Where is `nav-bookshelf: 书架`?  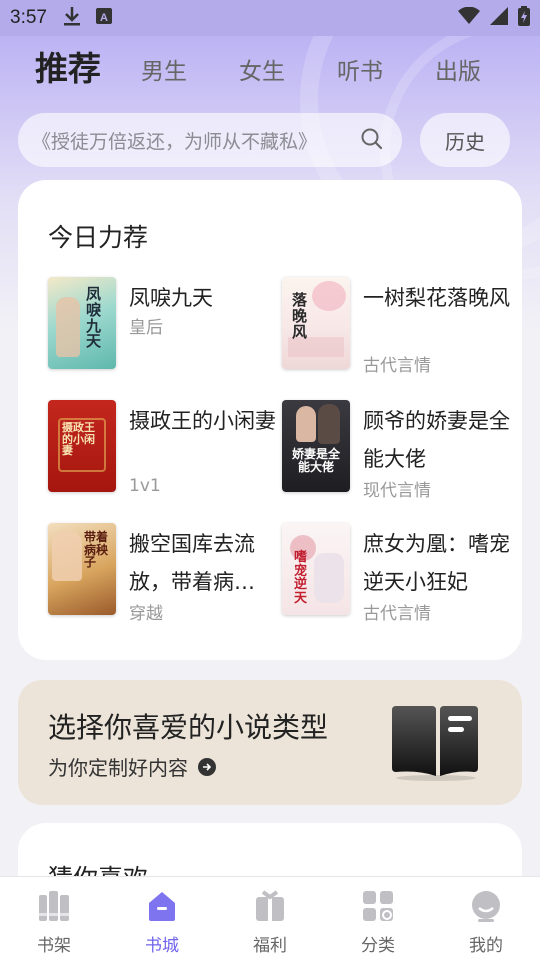
nav-bookshelf: 书架 is located at coordinates (54, 918).